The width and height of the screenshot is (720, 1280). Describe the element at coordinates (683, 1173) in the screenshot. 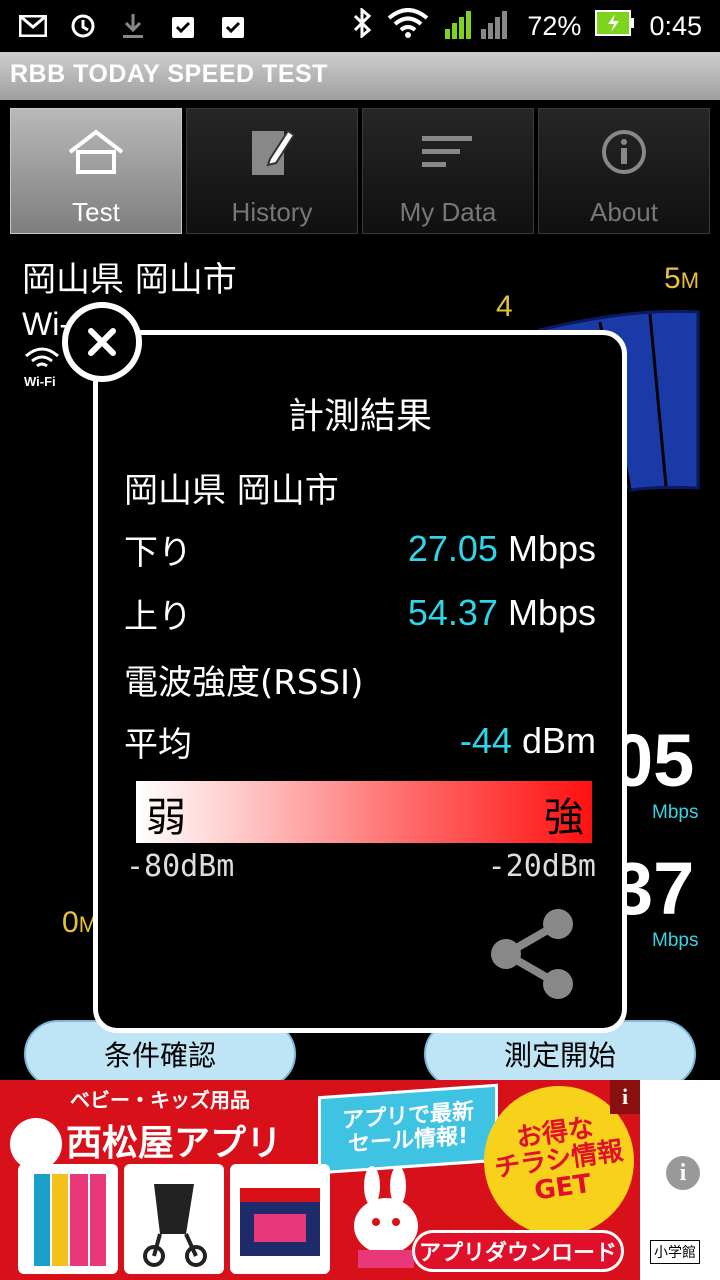

I see `ad-choices-icon: i` at that location.